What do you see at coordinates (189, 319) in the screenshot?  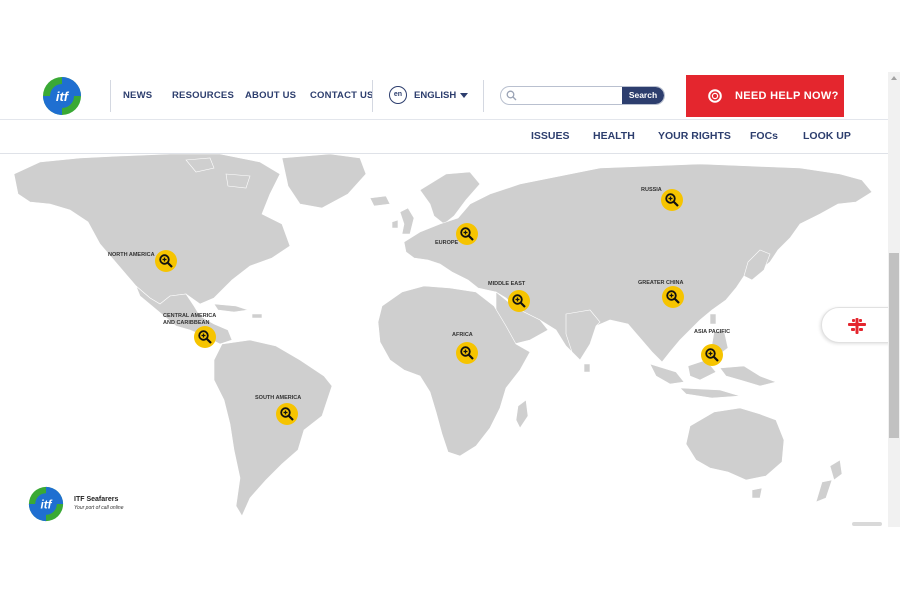 I see `region-label-central-america: CENTRAL AMERICA AND CARIBBEAN` at bounding box center [189, 319].